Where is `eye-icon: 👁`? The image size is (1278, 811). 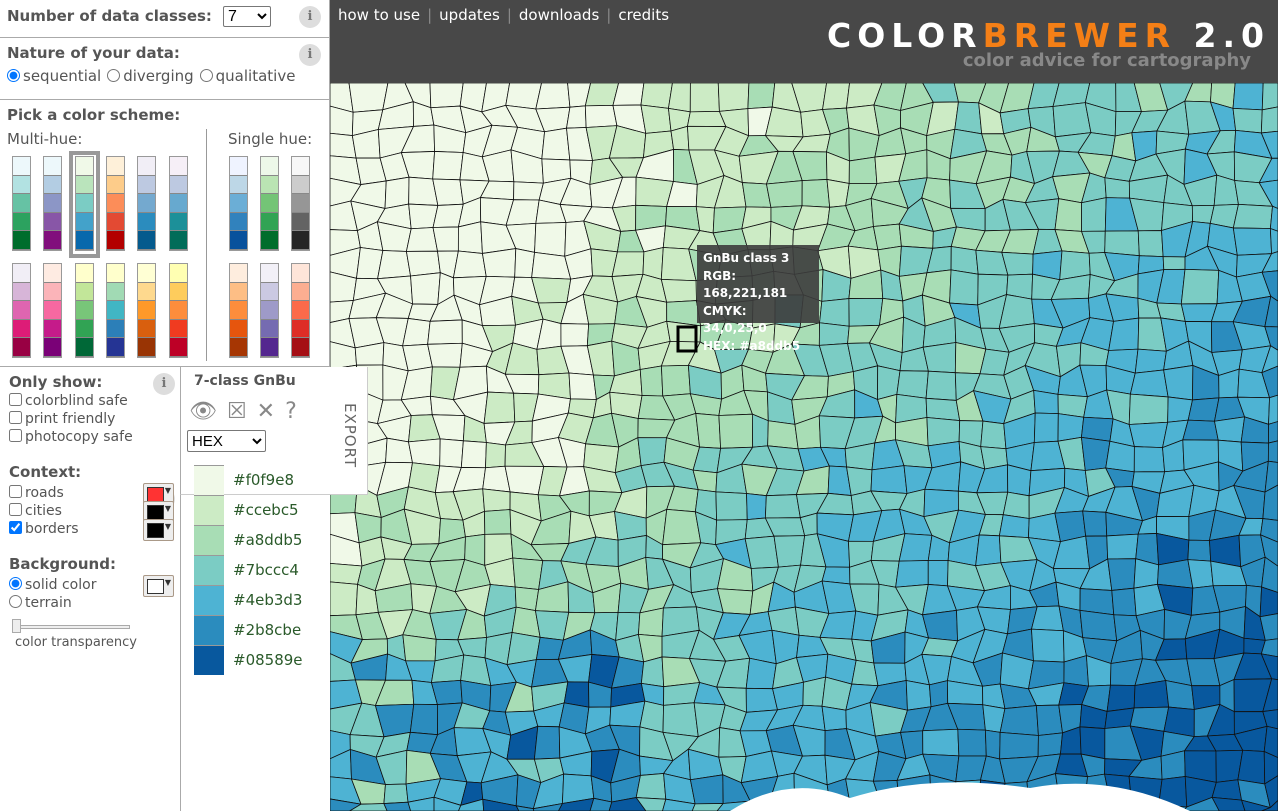
eye-icon: 👁 is located at coordinates (208, 411).